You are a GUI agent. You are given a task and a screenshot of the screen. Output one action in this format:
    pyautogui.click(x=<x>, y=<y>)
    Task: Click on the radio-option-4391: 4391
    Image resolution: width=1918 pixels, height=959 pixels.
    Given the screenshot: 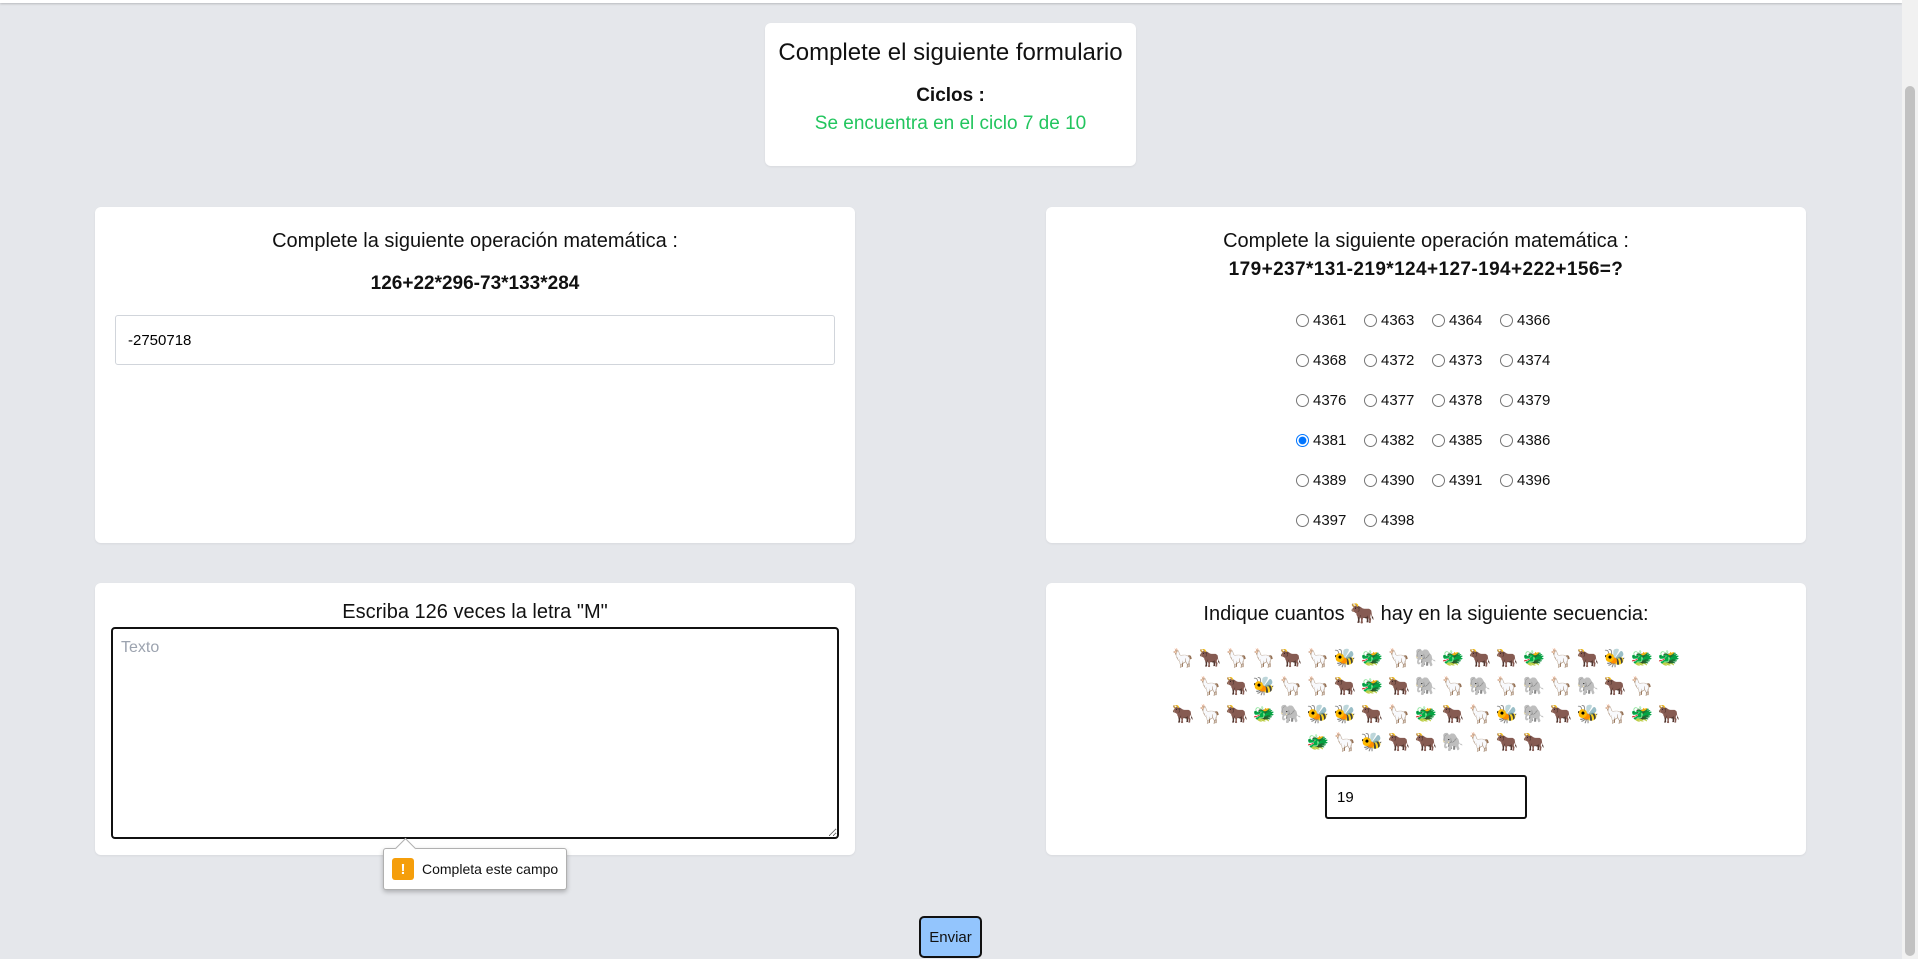 What is the action you would take?
    pyautogui.click(x=1466, y=480)
    